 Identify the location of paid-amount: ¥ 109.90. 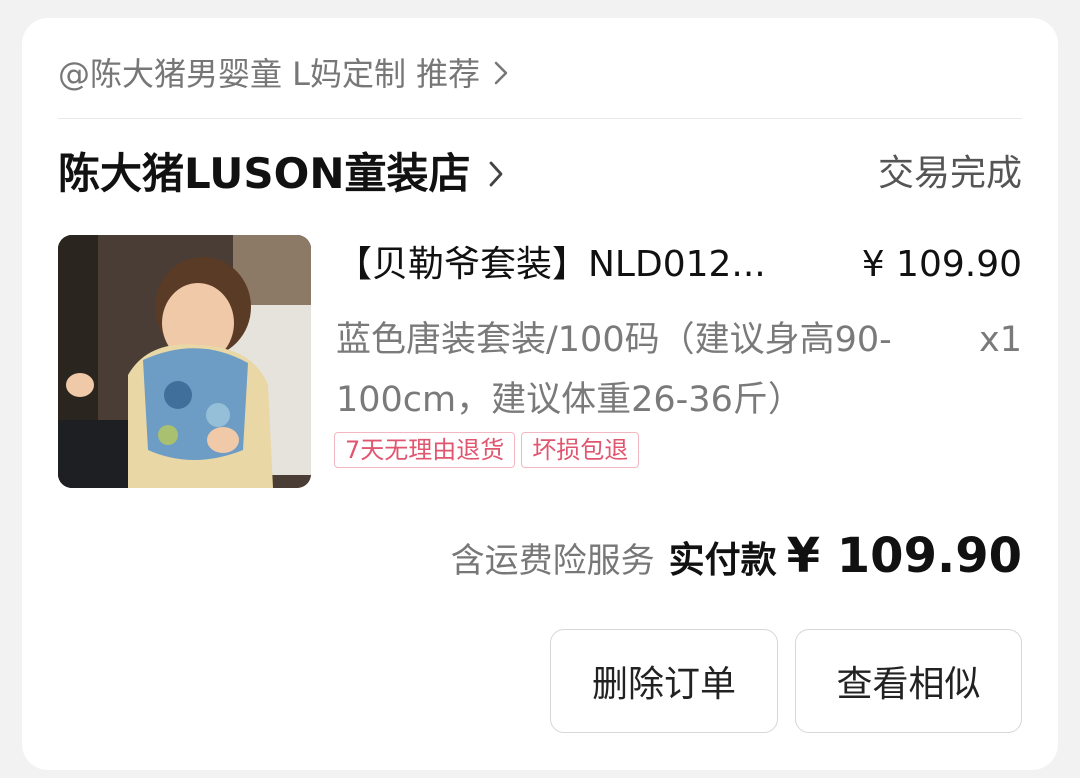
(904, 556).